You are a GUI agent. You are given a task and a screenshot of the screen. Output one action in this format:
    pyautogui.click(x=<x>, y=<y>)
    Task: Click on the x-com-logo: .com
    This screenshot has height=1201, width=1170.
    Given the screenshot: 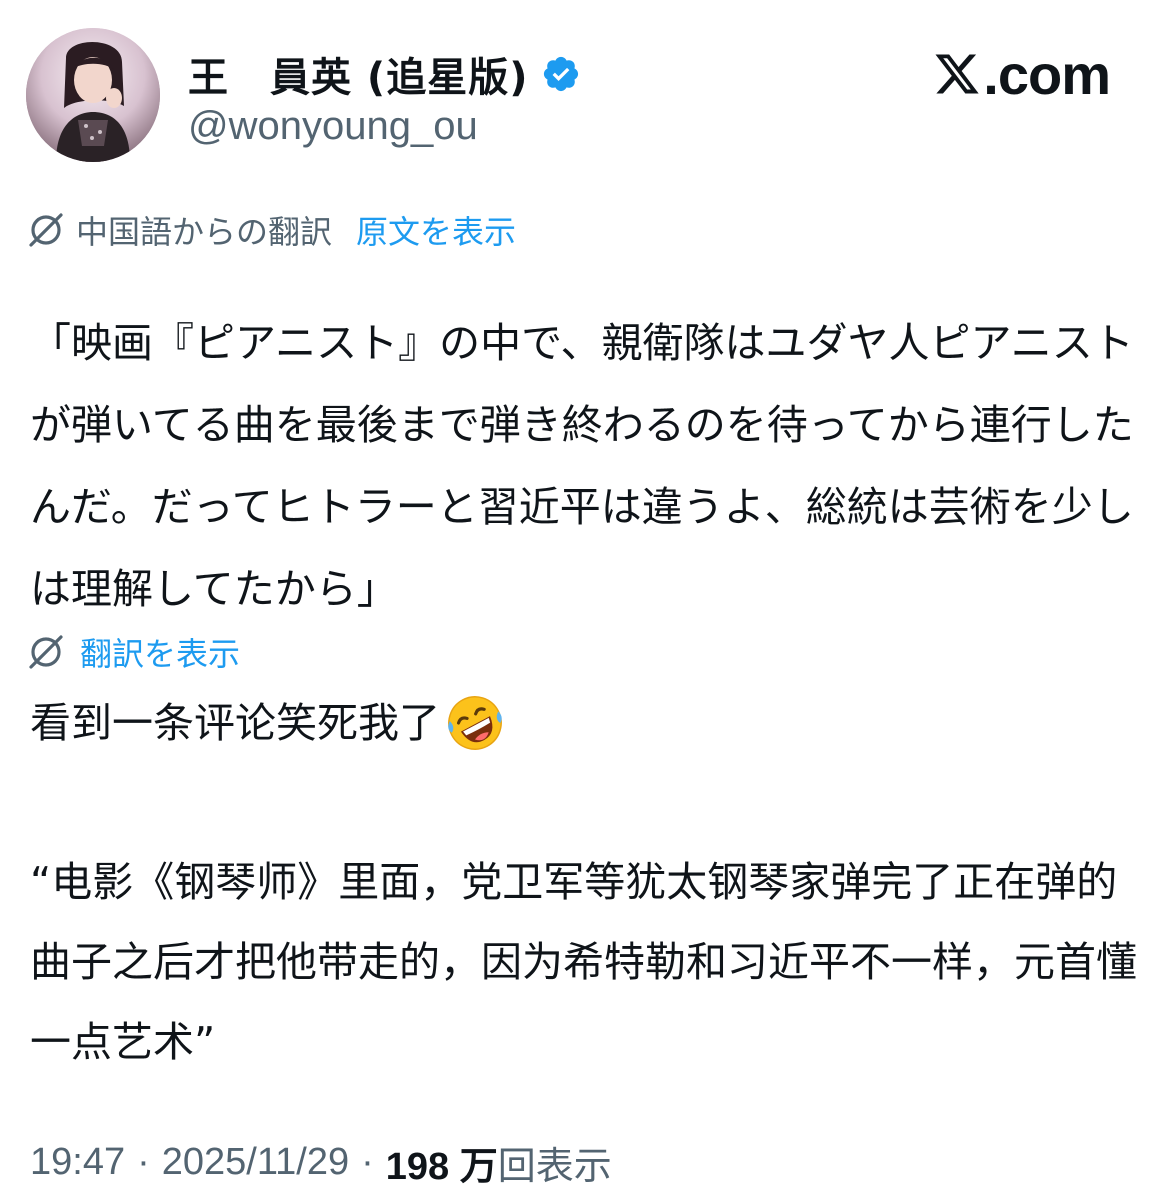 What is the action you would take?
    pyautogui.click(x=1022, y=74)
    